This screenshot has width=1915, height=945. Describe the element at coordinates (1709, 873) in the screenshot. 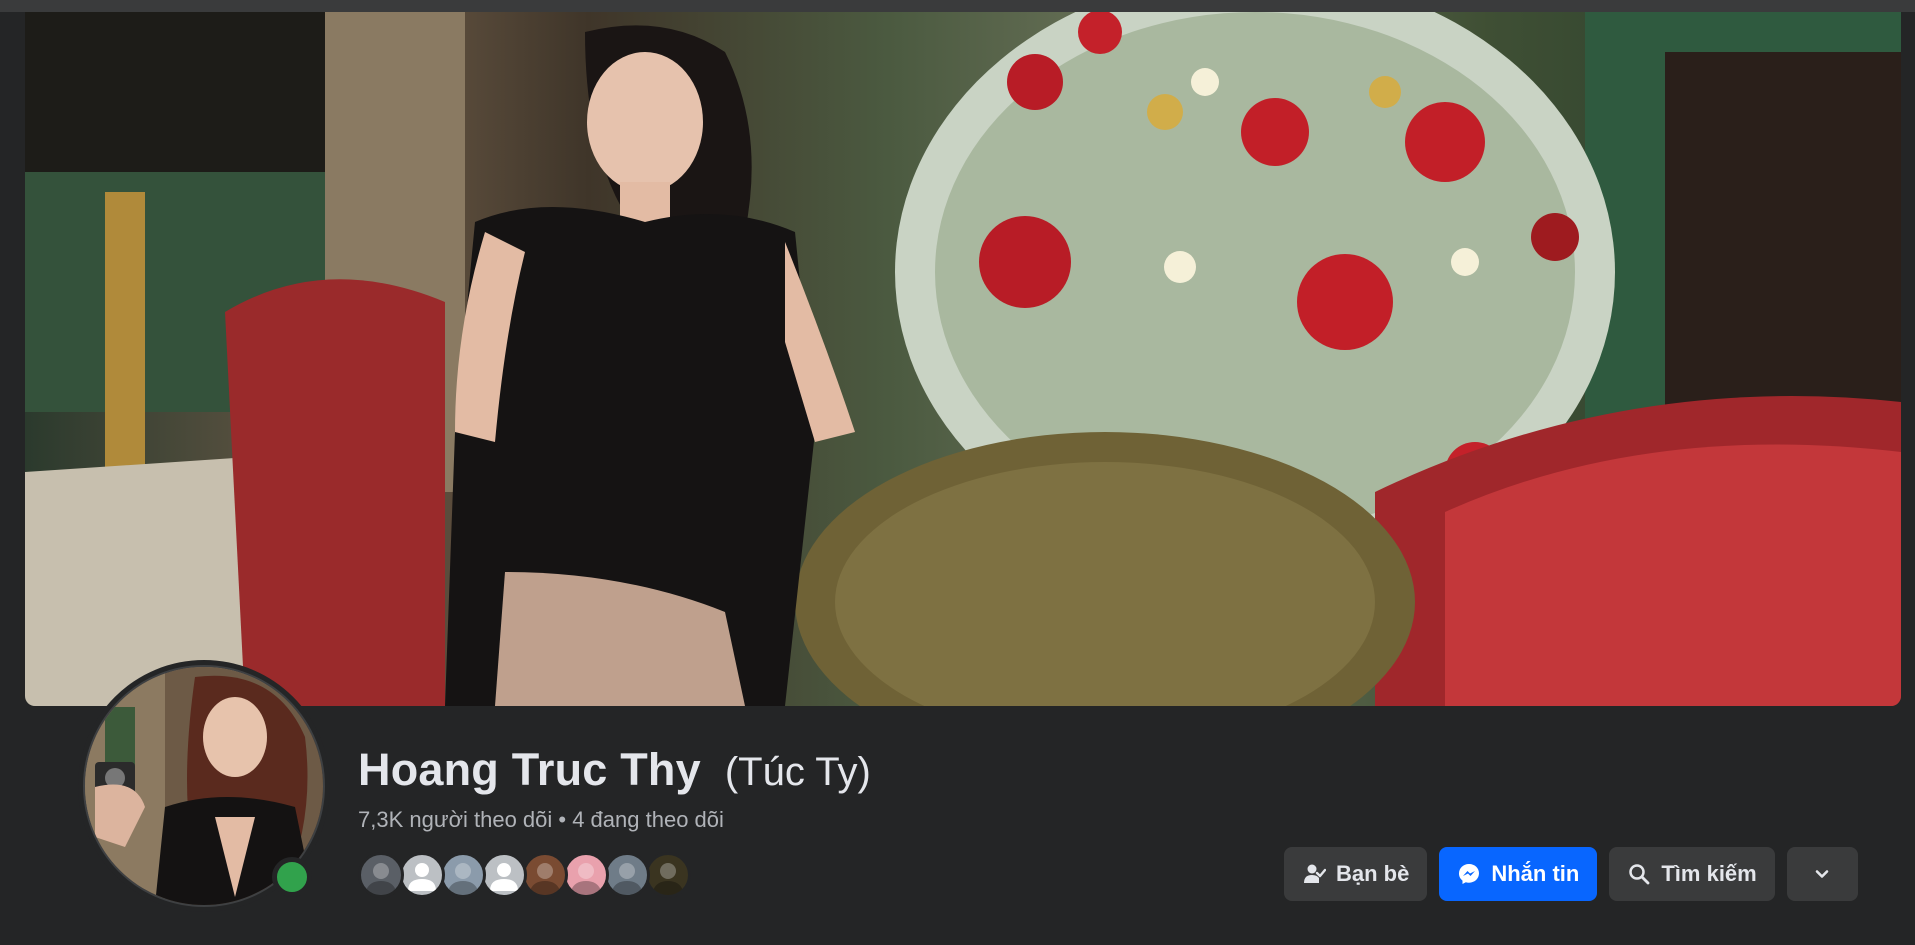

I see `search-button-label: Tìm kiếm` at that location.